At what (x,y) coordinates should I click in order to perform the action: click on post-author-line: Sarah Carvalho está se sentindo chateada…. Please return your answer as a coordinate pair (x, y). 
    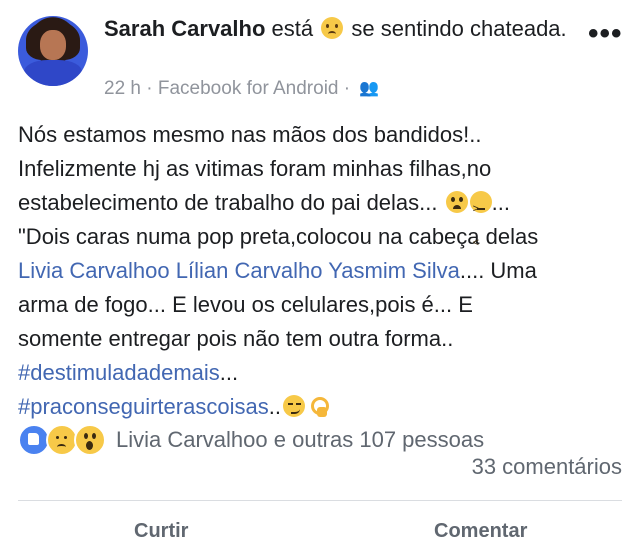
    Looking at the image, I should click on (339, 29).